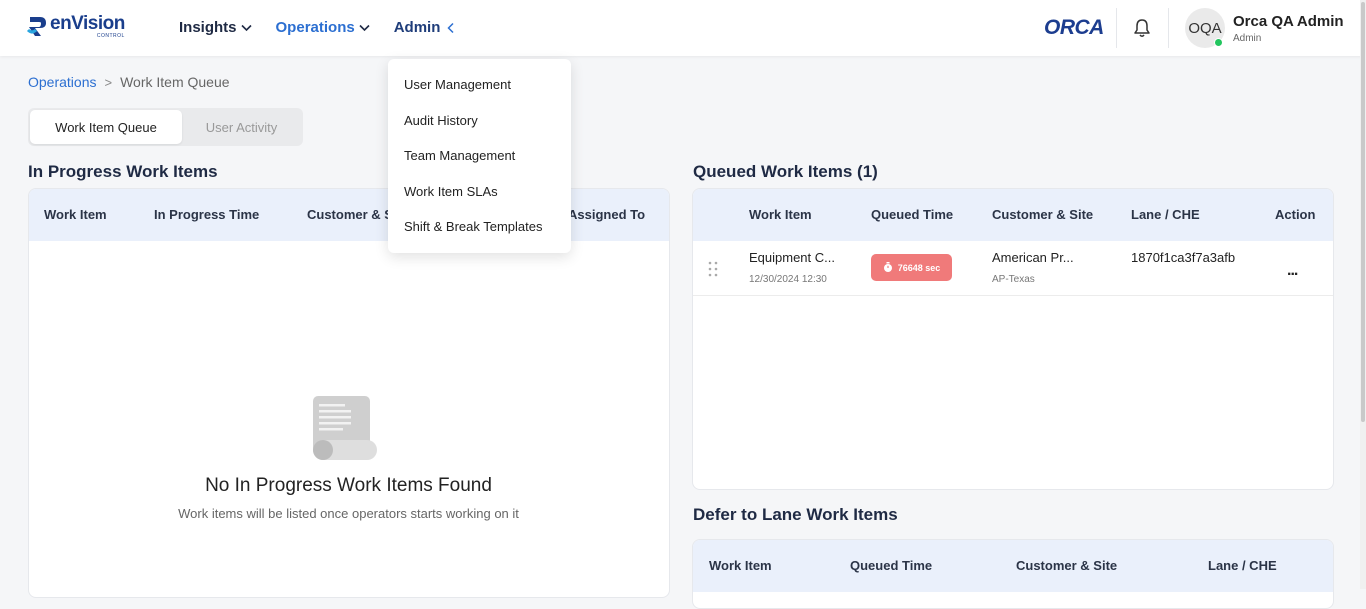 Image resolution: width=1366 pixels, height=609 pixels. I want to click on avatar-initials: OQA, so click(1205, 28).